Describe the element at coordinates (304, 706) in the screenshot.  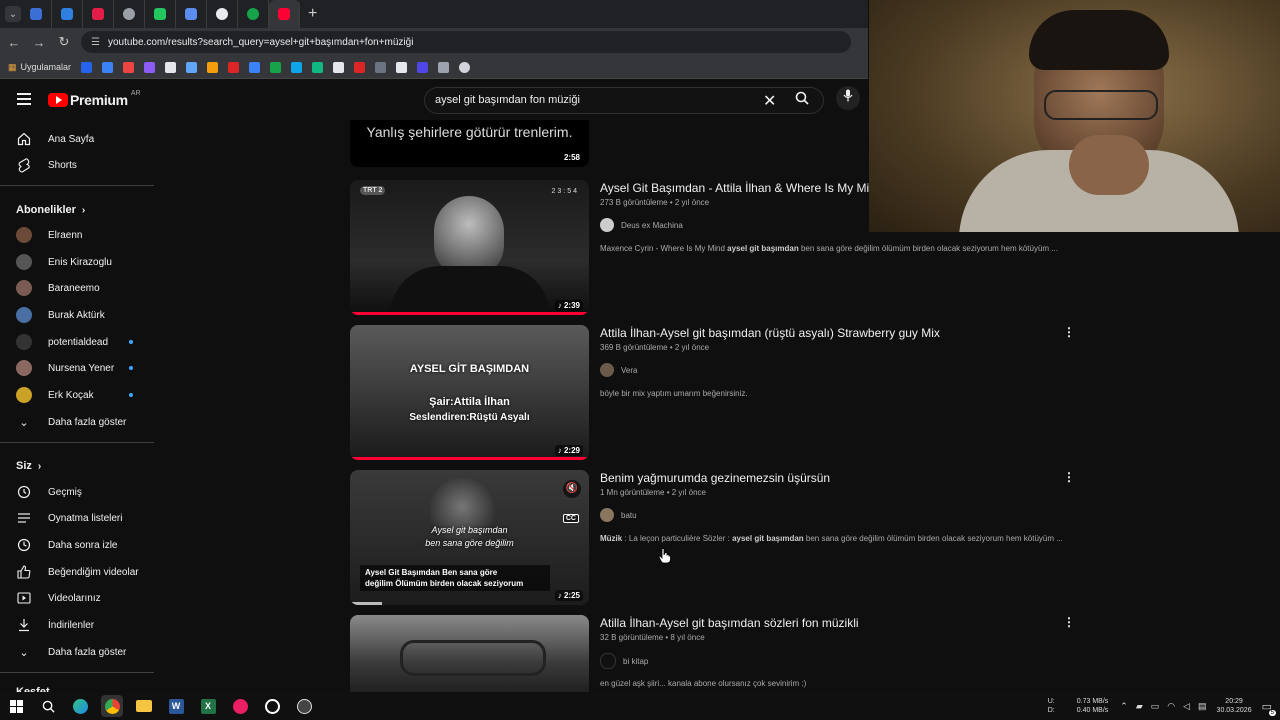
I see `obs-icon` at that location.